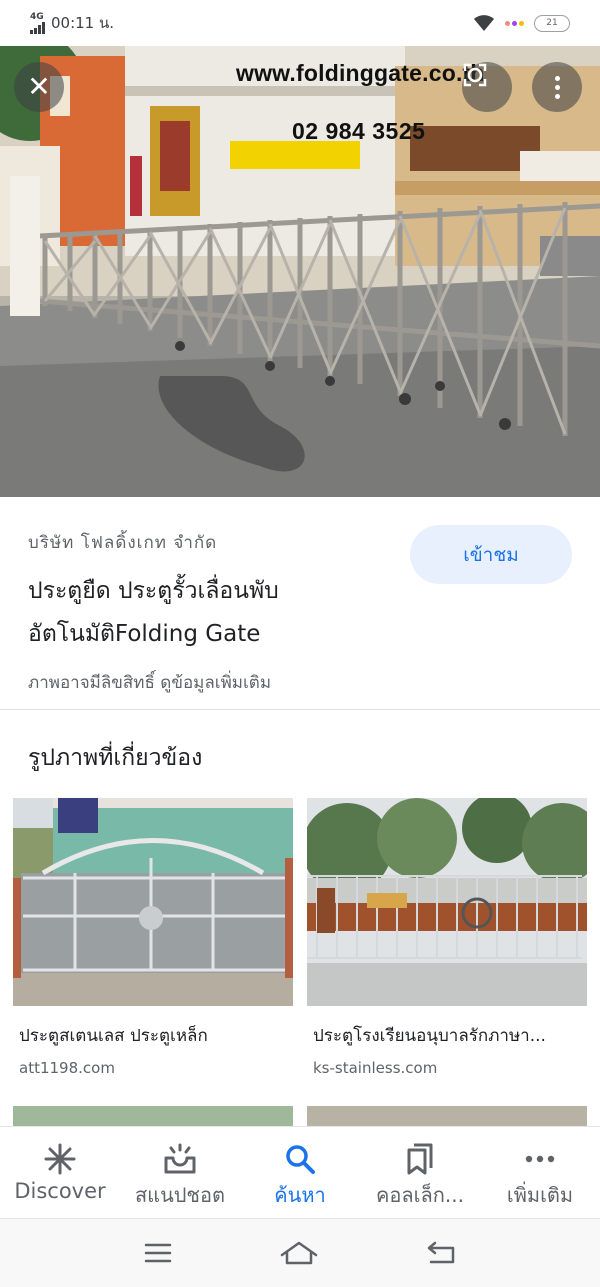  Describe the element at coordinates (300, 1159) in the screenshot. I see `search-icon` at that location.